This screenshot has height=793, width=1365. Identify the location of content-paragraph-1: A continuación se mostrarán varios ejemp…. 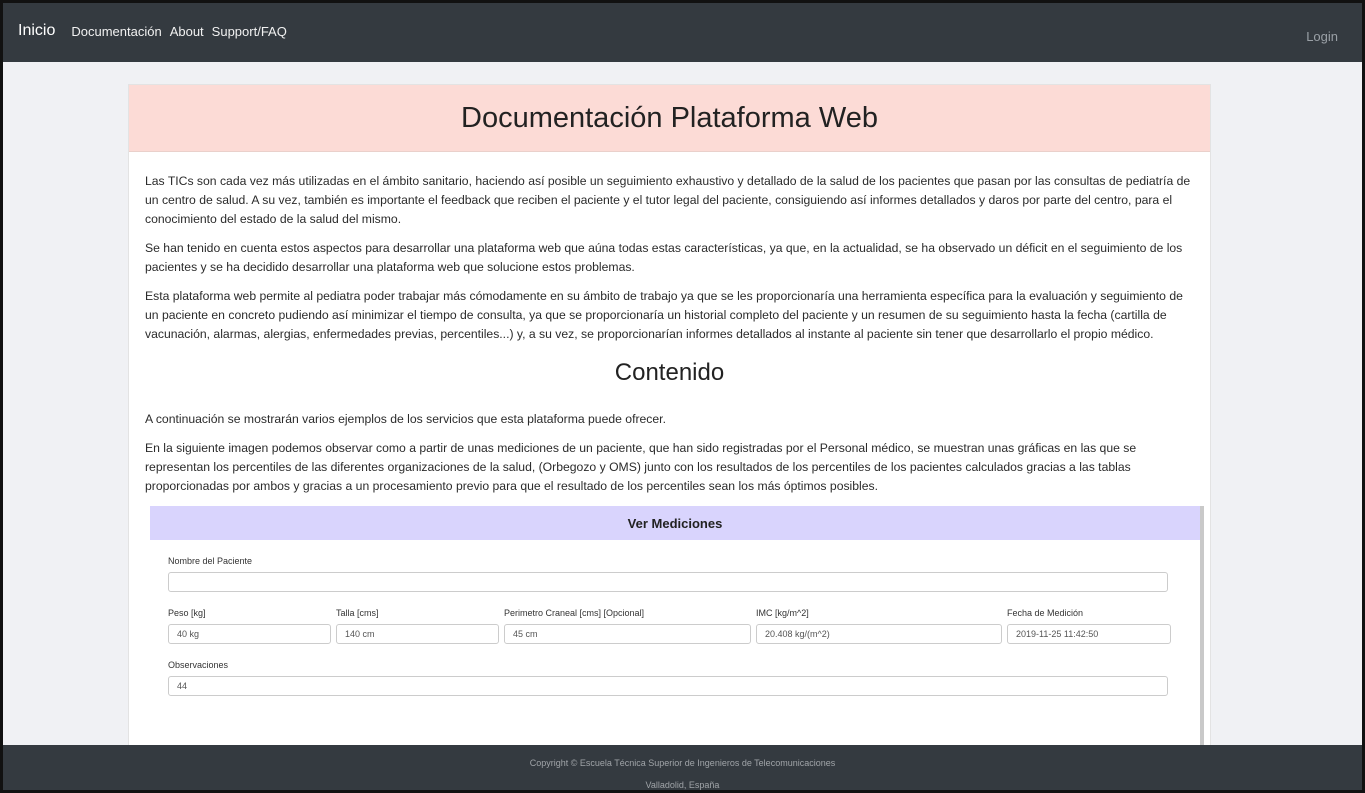
(405, 419).